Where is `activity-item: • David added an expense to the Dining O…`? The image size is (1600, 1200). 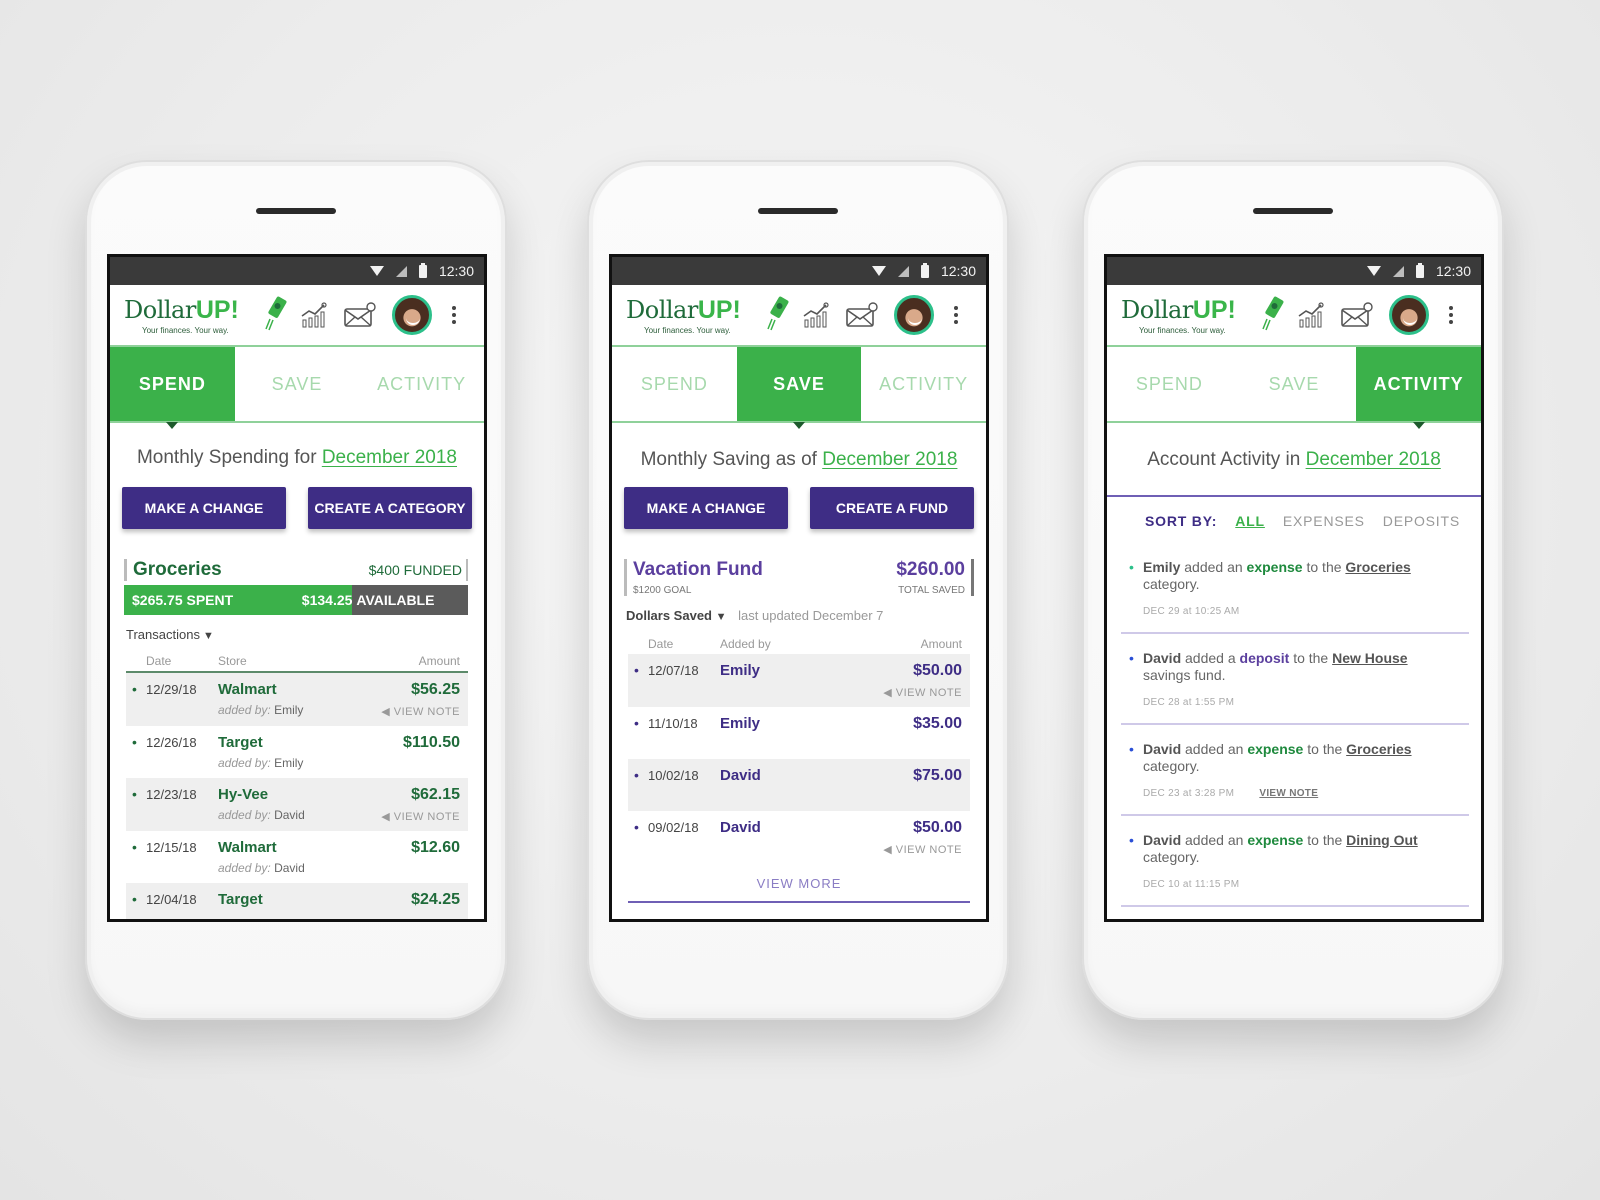 activity-item: • David added an expense to the Dining O… is located at coordinates (1295, 869).